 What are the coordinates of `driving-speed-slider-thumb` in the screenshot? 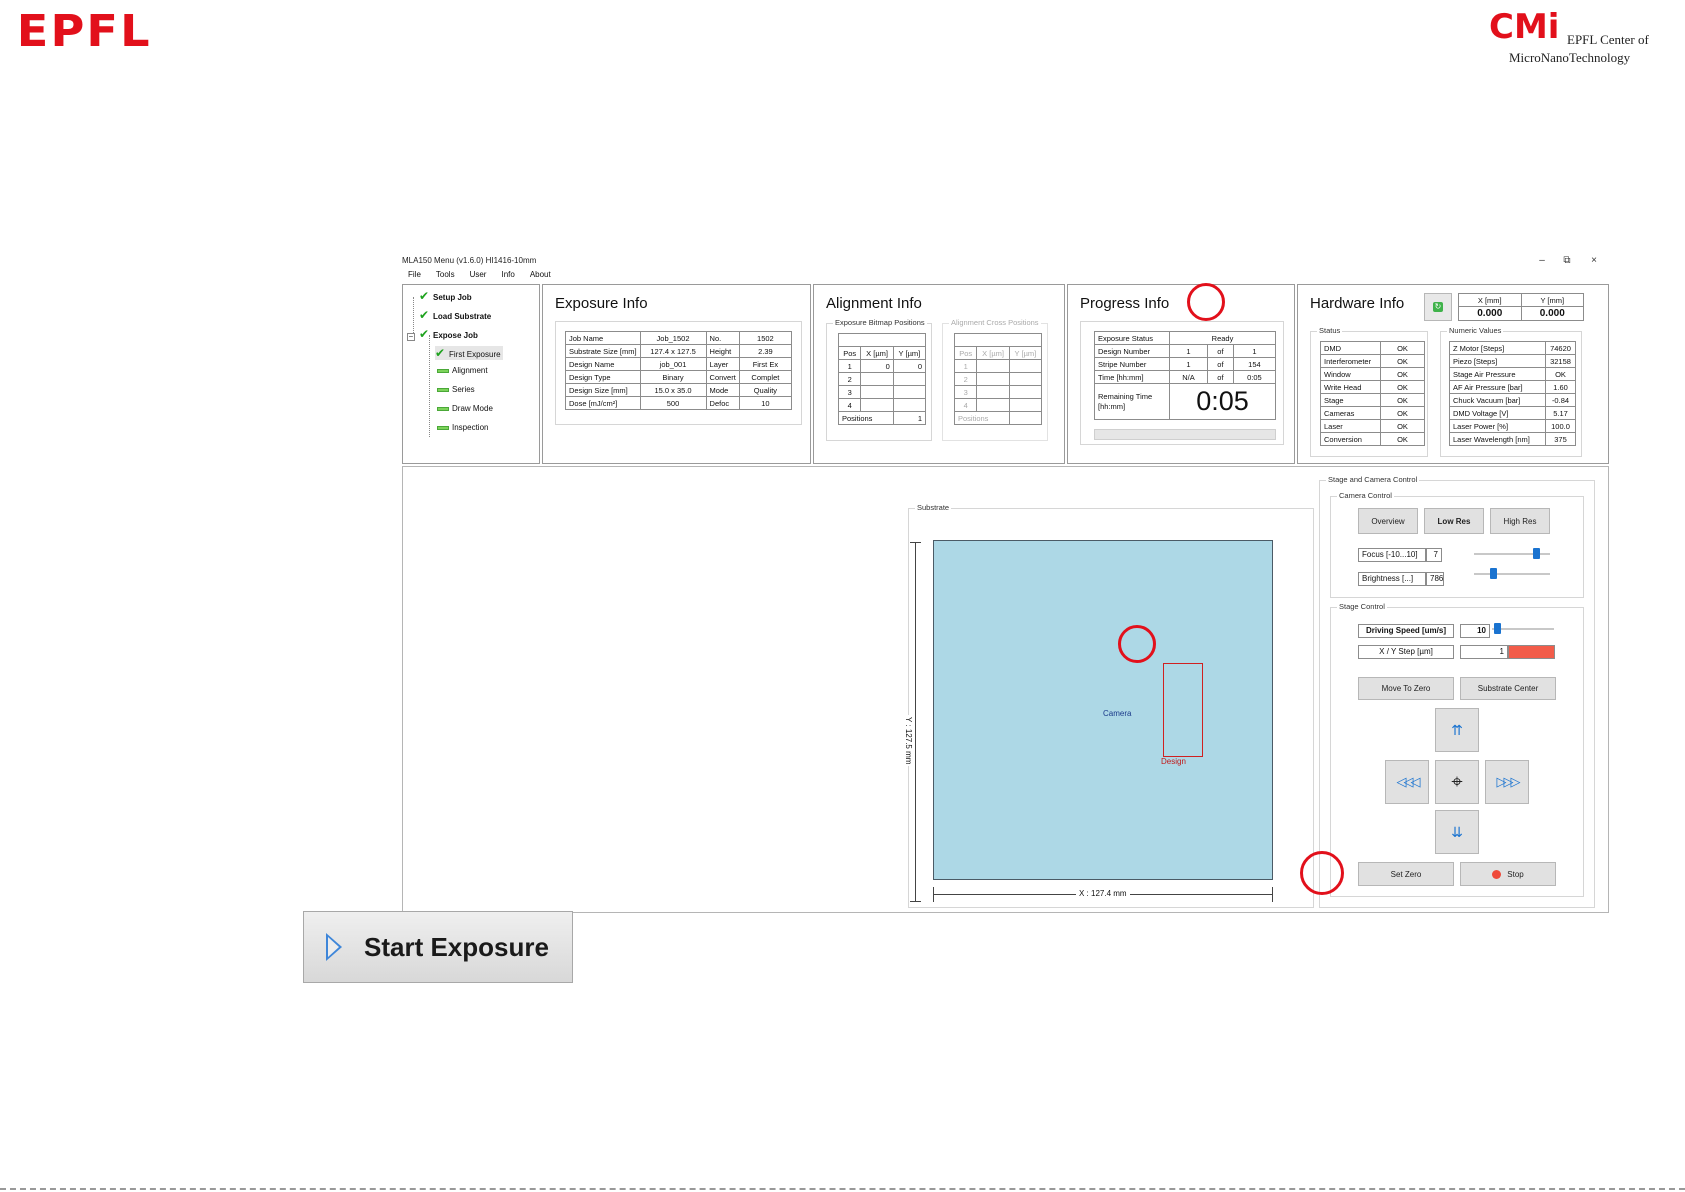 It's located at (1497, 628).